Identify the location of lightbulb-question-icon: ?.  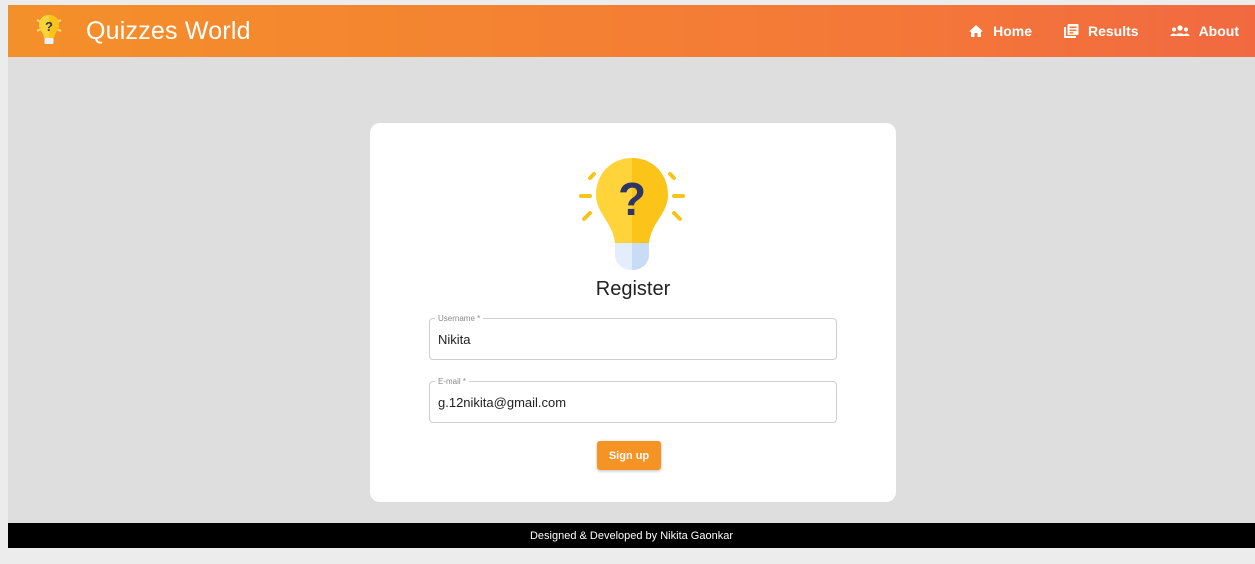
(632, 216).